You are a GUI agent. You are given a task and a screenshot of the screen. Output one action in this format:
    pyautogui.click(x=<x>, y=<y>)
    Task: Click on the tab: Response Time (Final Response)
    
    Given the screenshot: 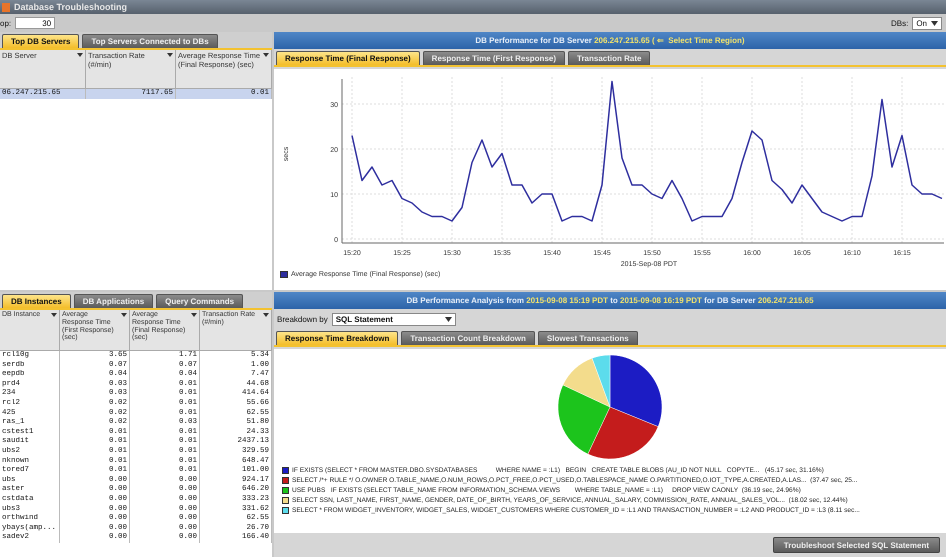 What is the action you would take?
    pyautogui.click(x=348, y=58)
    